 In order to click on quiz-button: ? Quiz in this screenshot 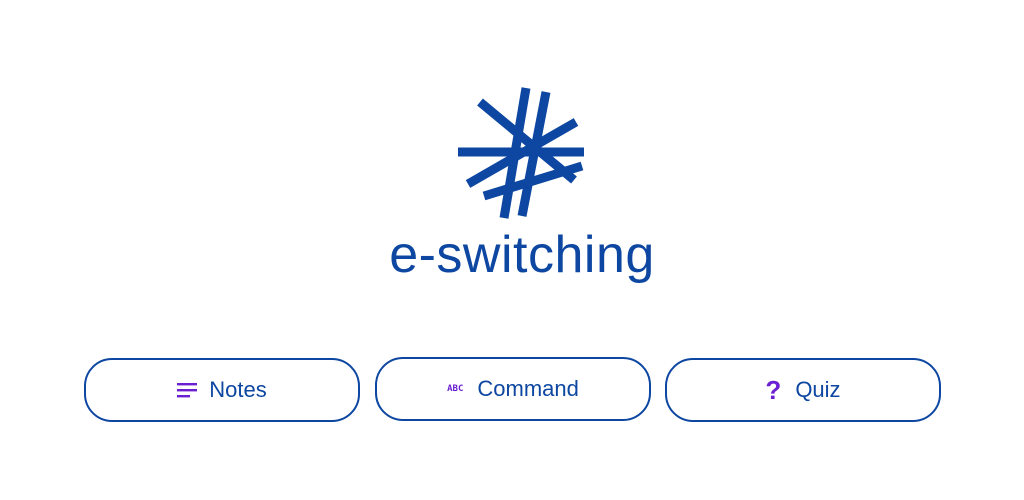, I will do `click(803, 390)`.